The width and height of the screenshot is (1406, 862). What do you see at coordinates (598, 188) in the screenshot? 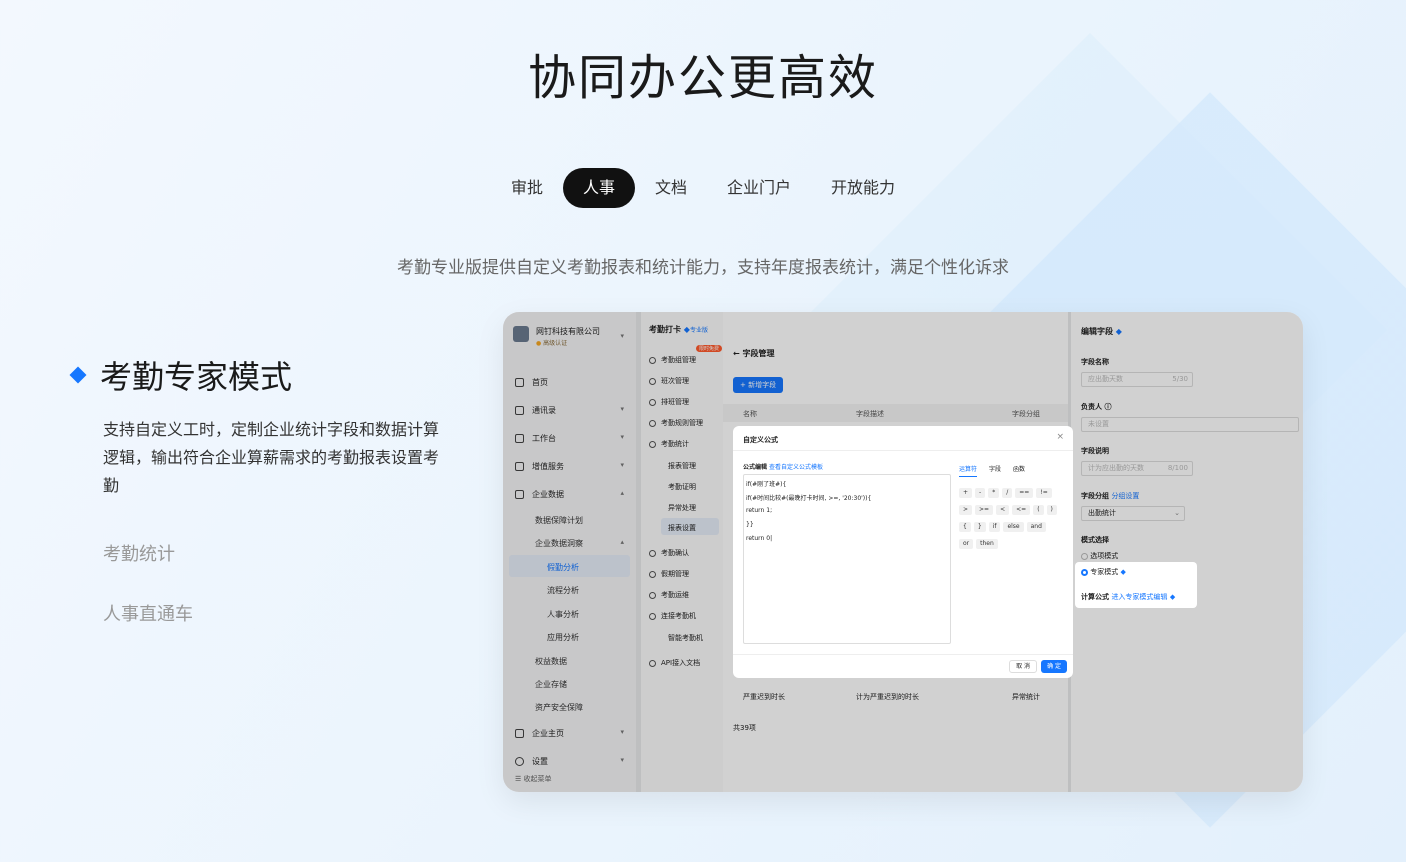
I see `tab-hr: 人事` at bounding box center [598, 188].